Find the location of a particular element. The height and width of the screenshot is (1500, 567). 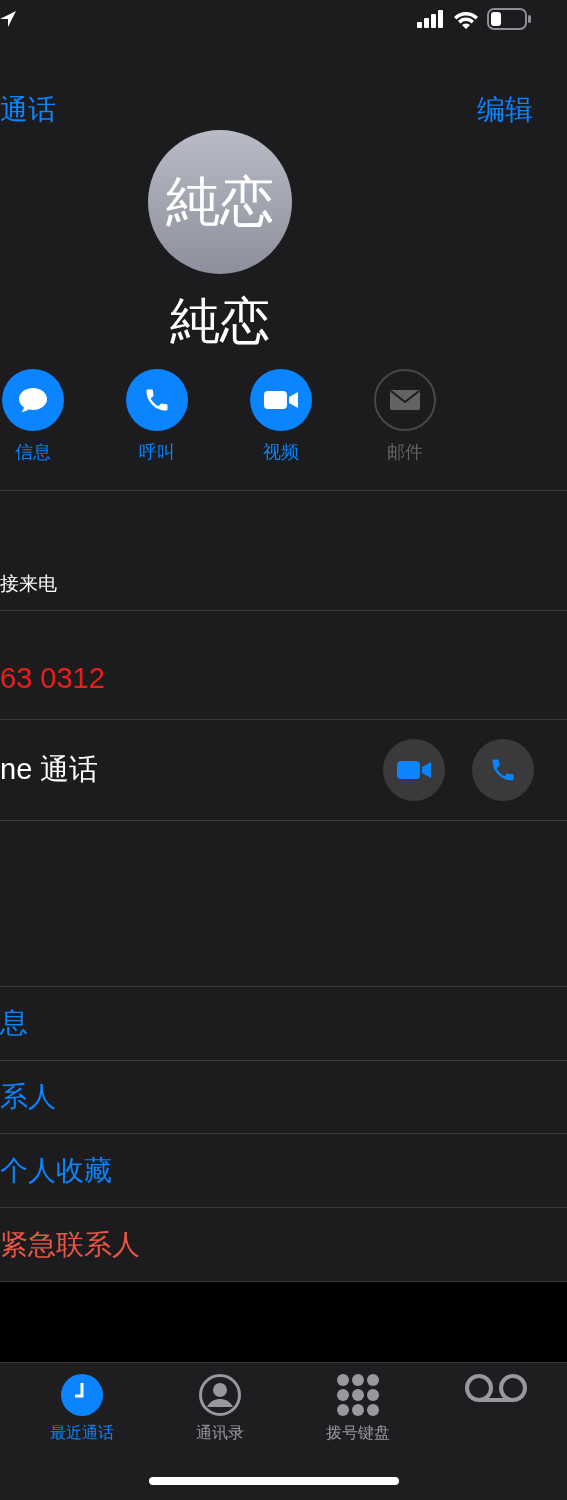

tab-bar-item: 拨号键盘 is located at coordinates (358, 1410).